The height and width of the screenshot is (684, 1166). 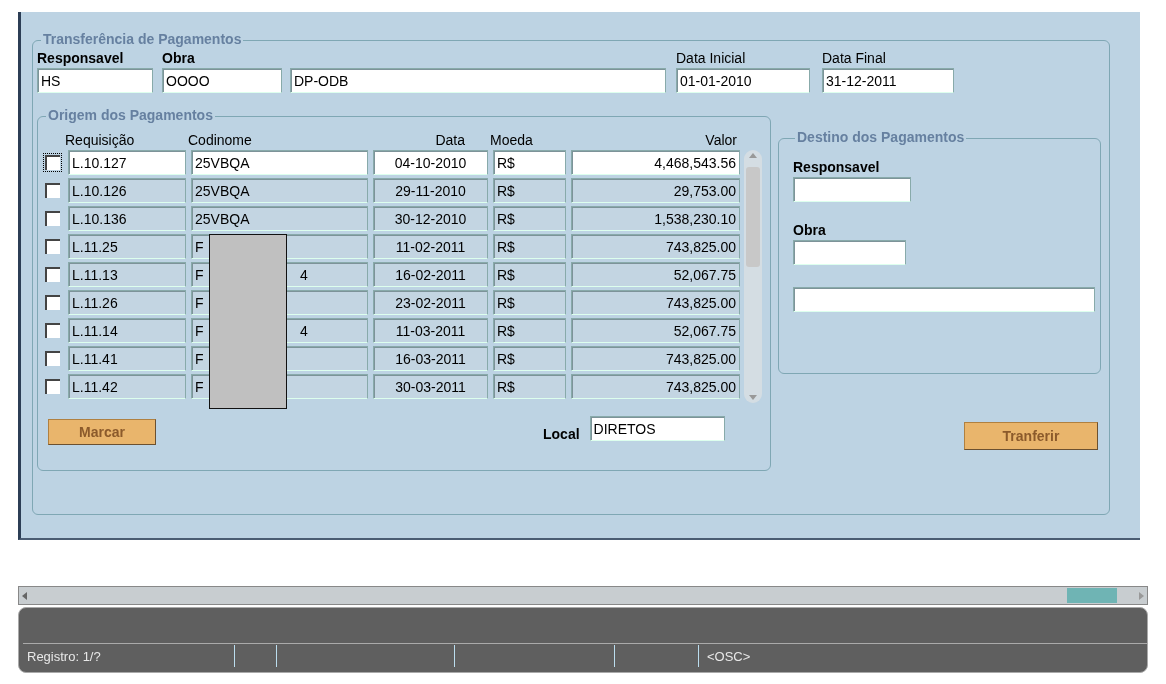 What do you see at coordinates (512, 140) in the screenshot?
I see `column-header: Moeda` at bounding box center [512, 140].